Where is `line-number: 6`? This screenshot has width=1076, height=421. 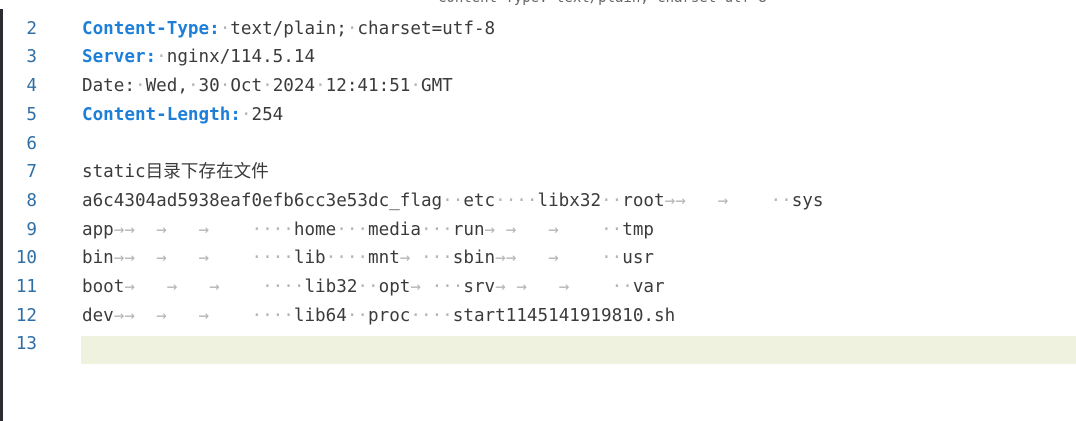
line-number: 6 is located at coordinates (31, 143).